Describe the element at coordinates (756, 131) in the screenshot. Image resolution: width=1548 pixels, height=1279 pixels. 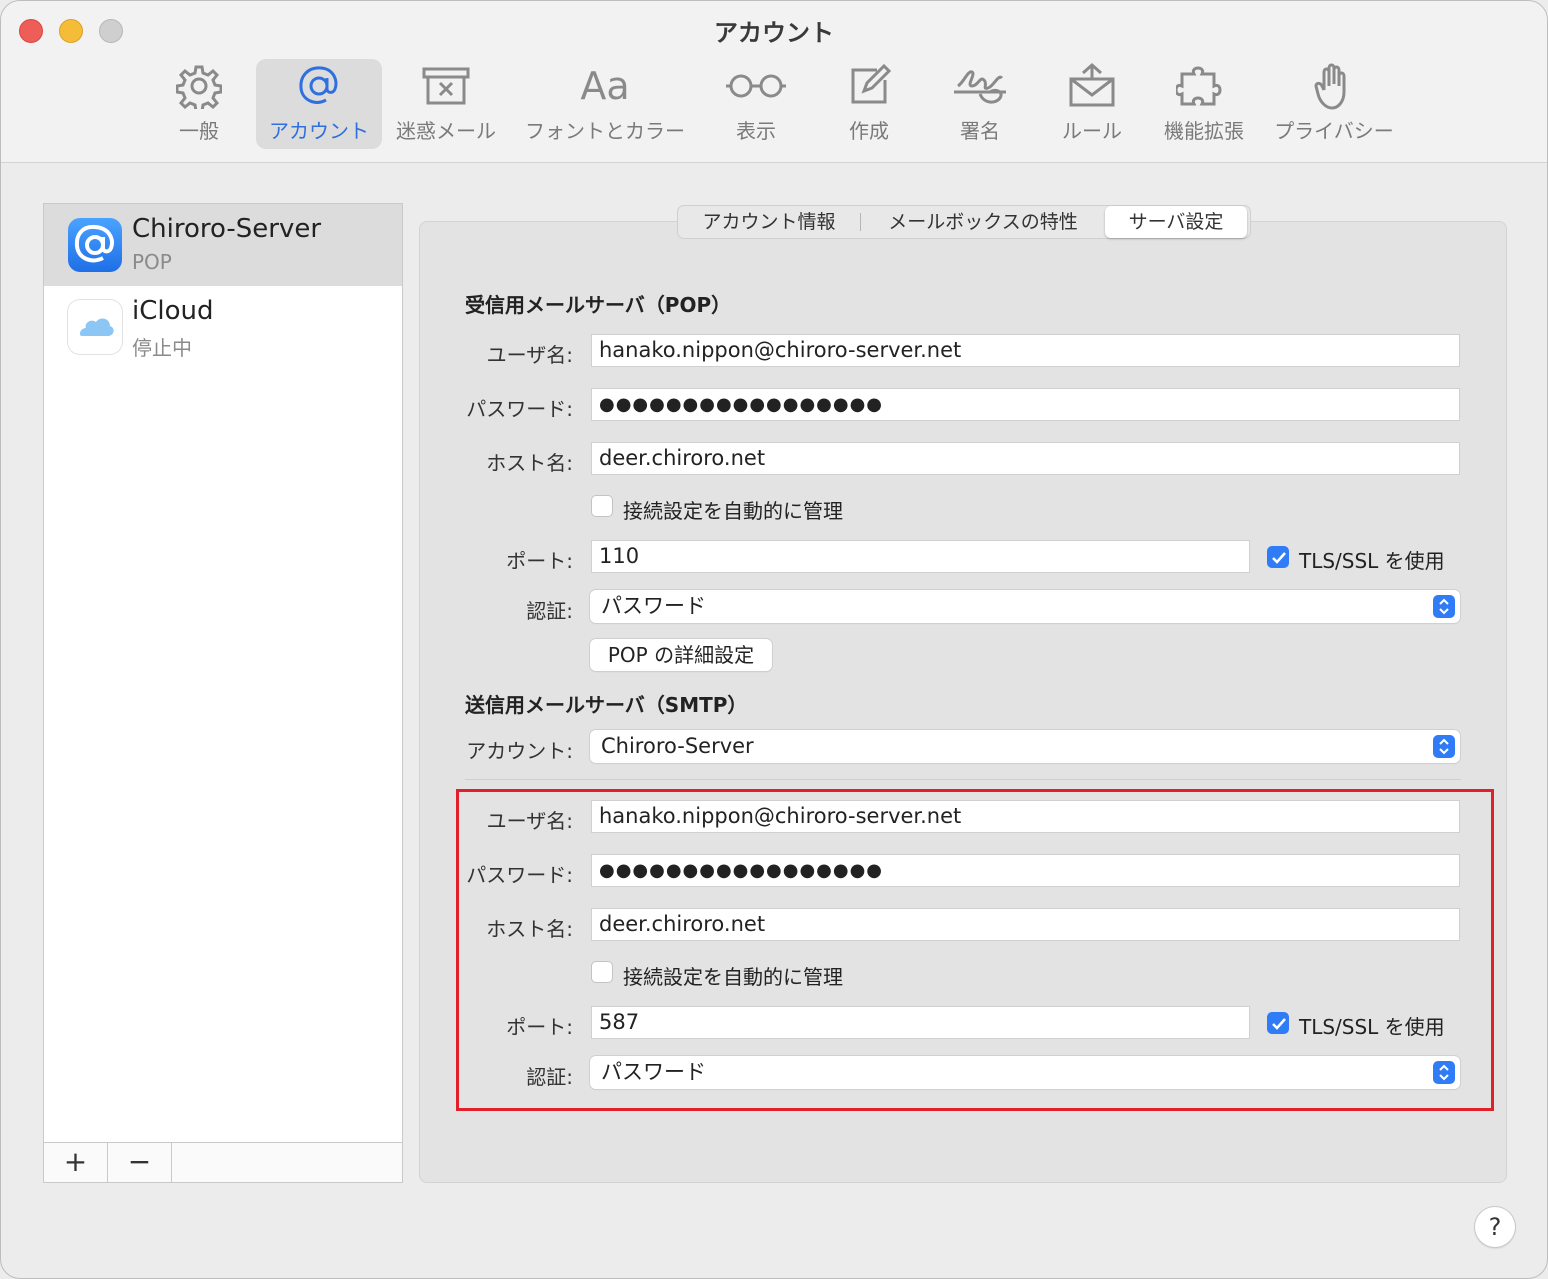
I see `toolbar-label-viewing: 表示` at that location.